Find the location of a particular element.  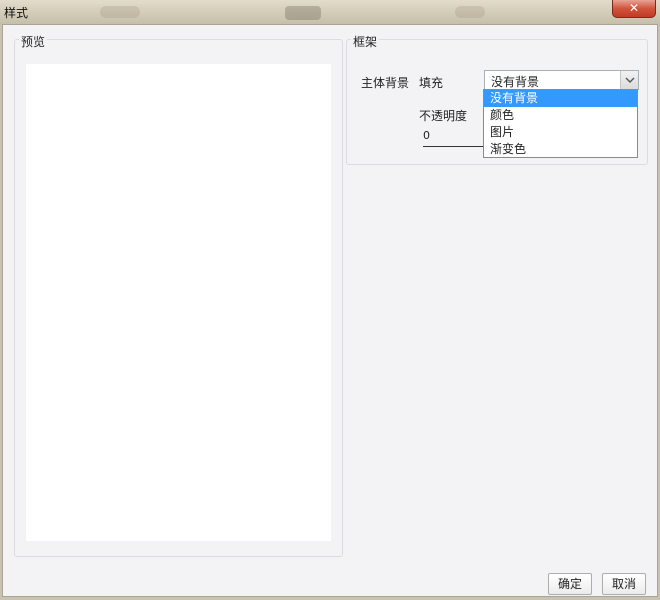

opacity-field: 0 is located at coordinates (454, 138).